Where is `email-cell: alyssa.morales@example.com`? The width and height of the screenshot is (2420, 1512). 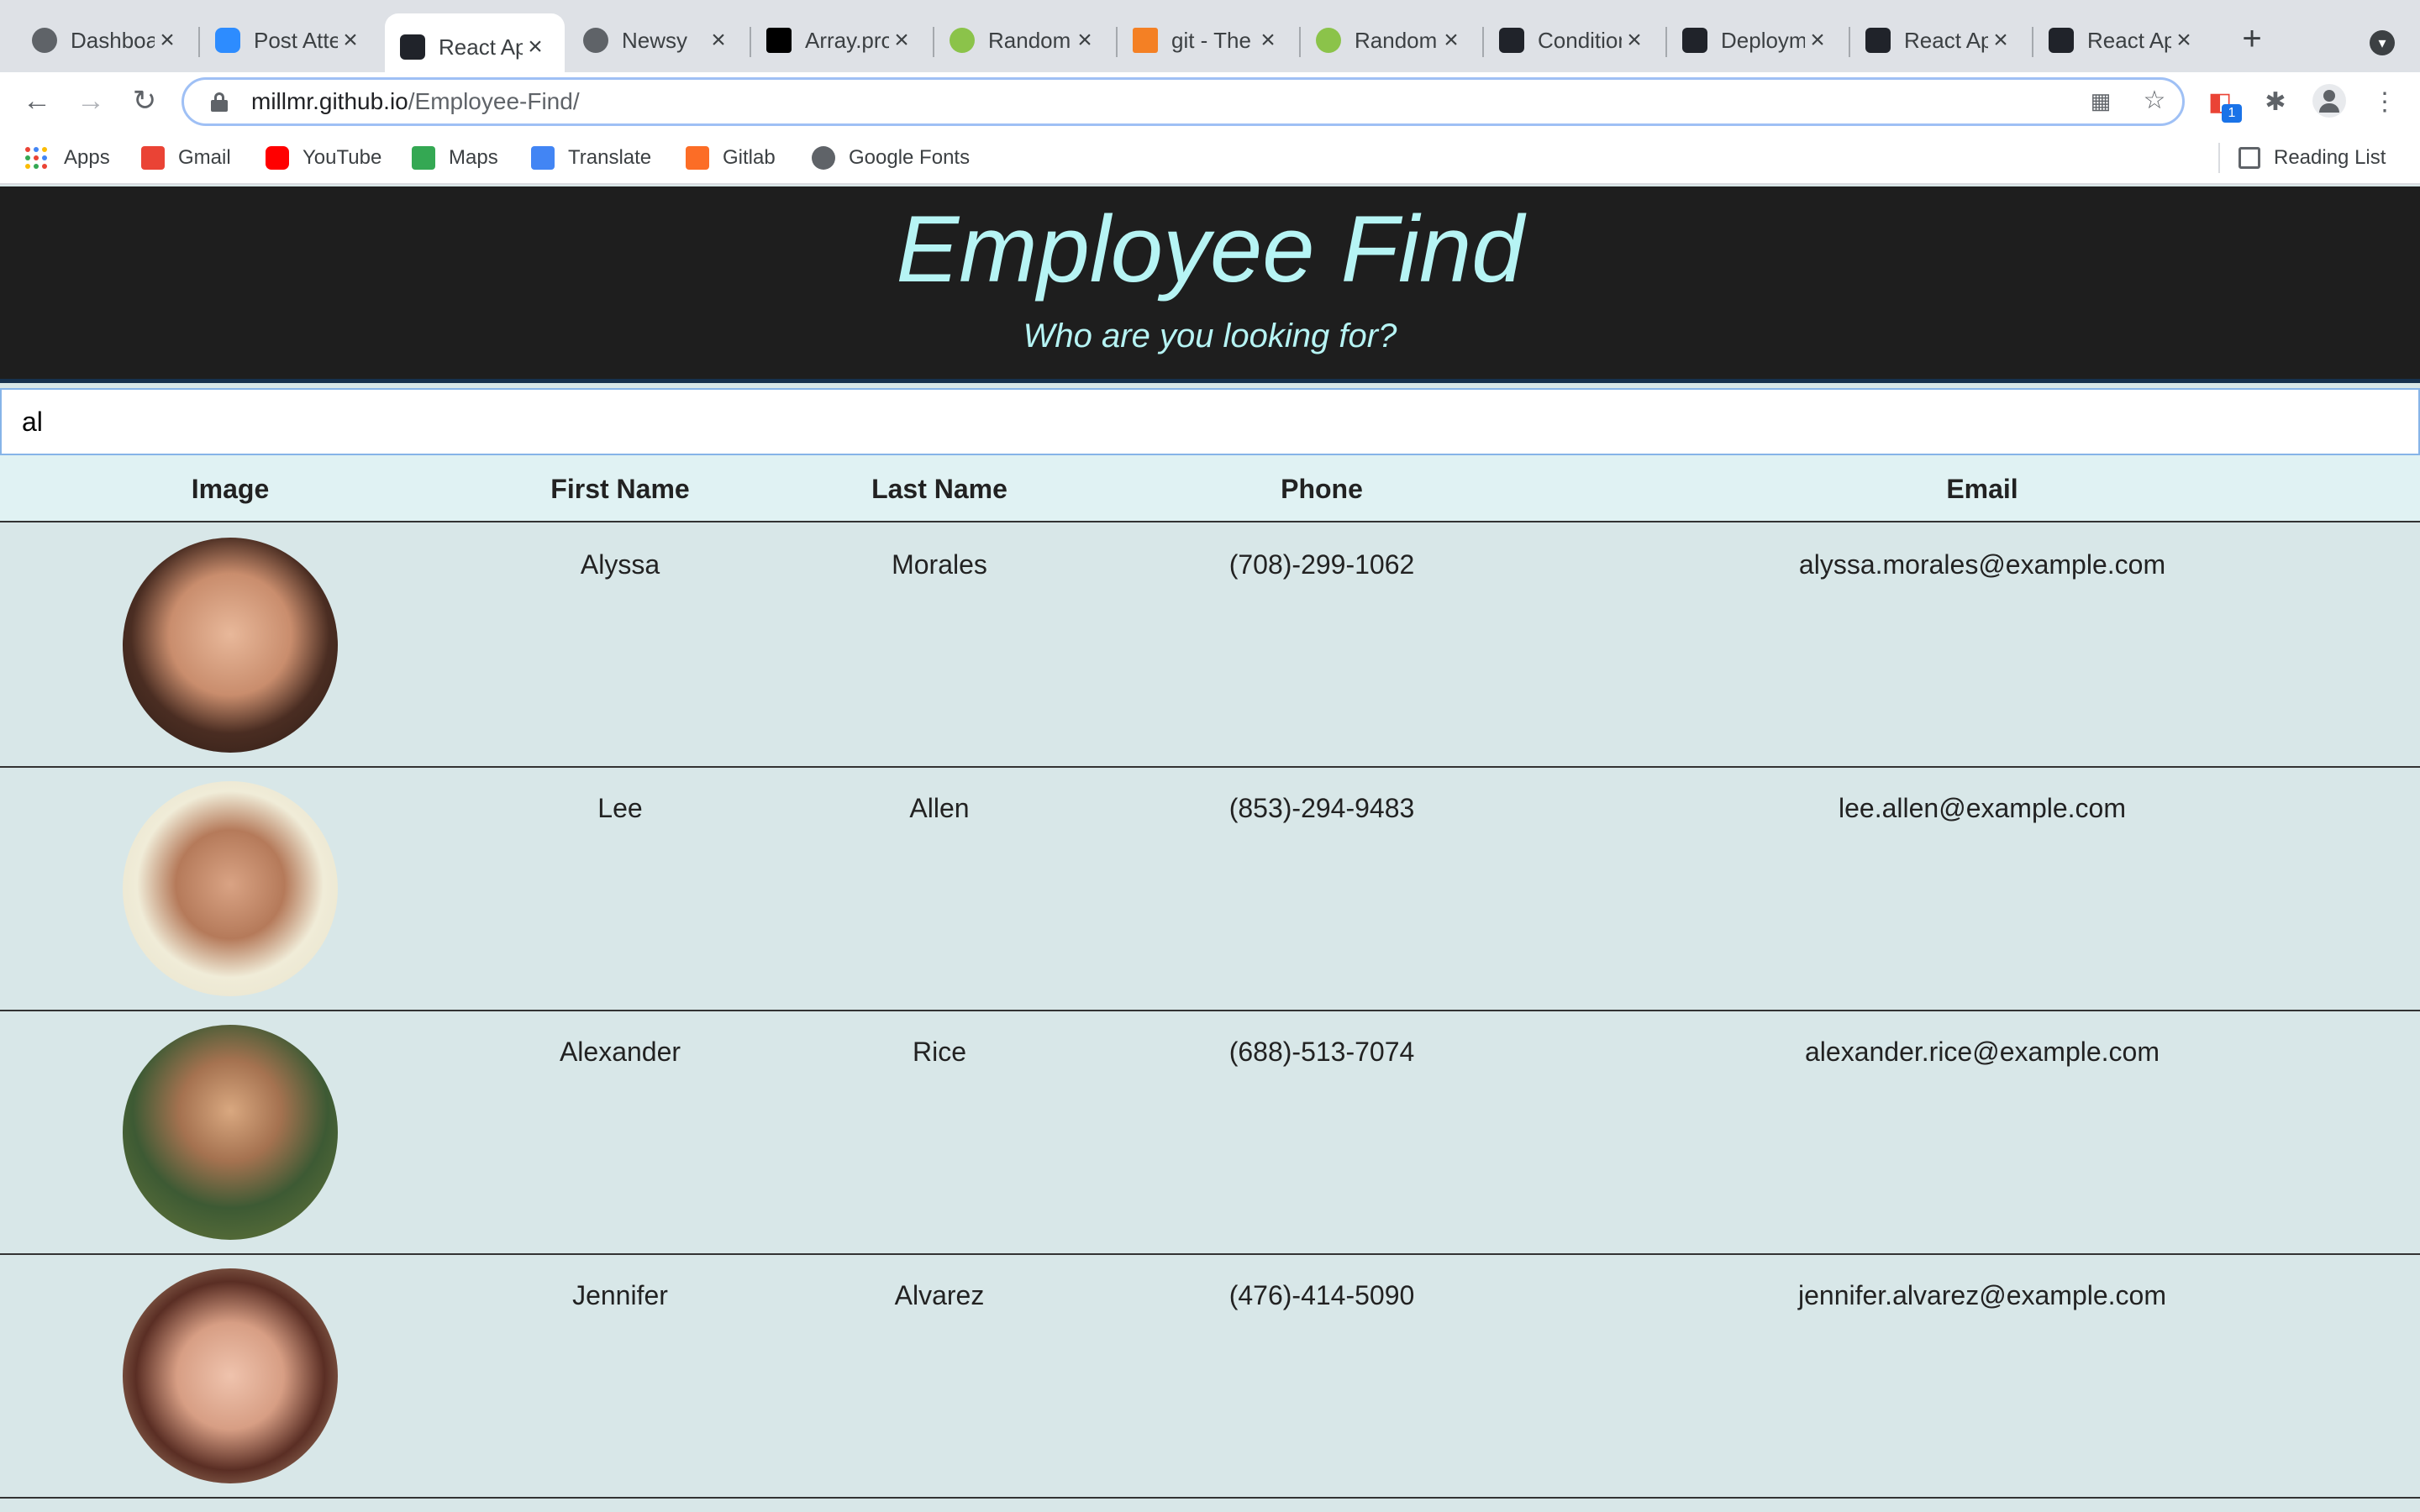
email-cell: alyssa.morales@example.com is located at coordinates (1982, 564).